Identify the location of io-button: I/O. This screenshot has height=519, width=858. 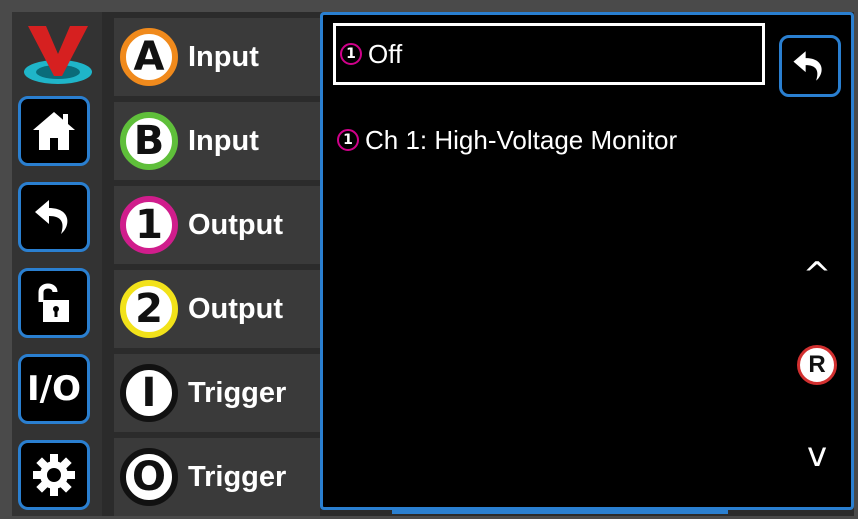
(54, 389).